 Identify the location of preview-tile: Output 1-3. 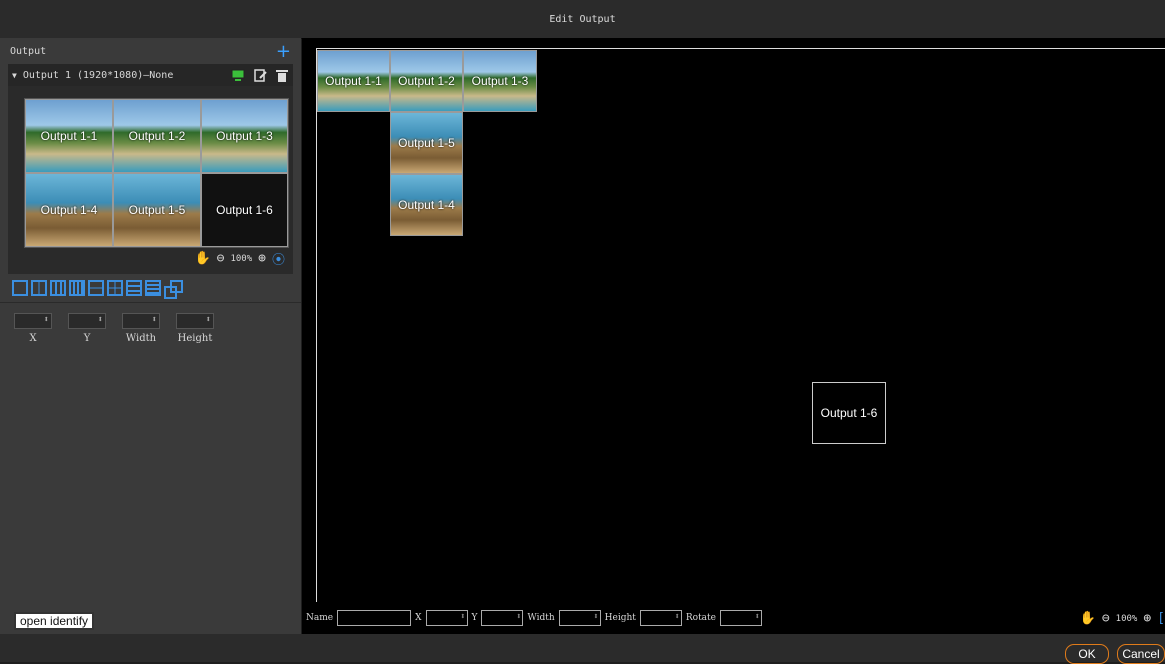
(244, 136).